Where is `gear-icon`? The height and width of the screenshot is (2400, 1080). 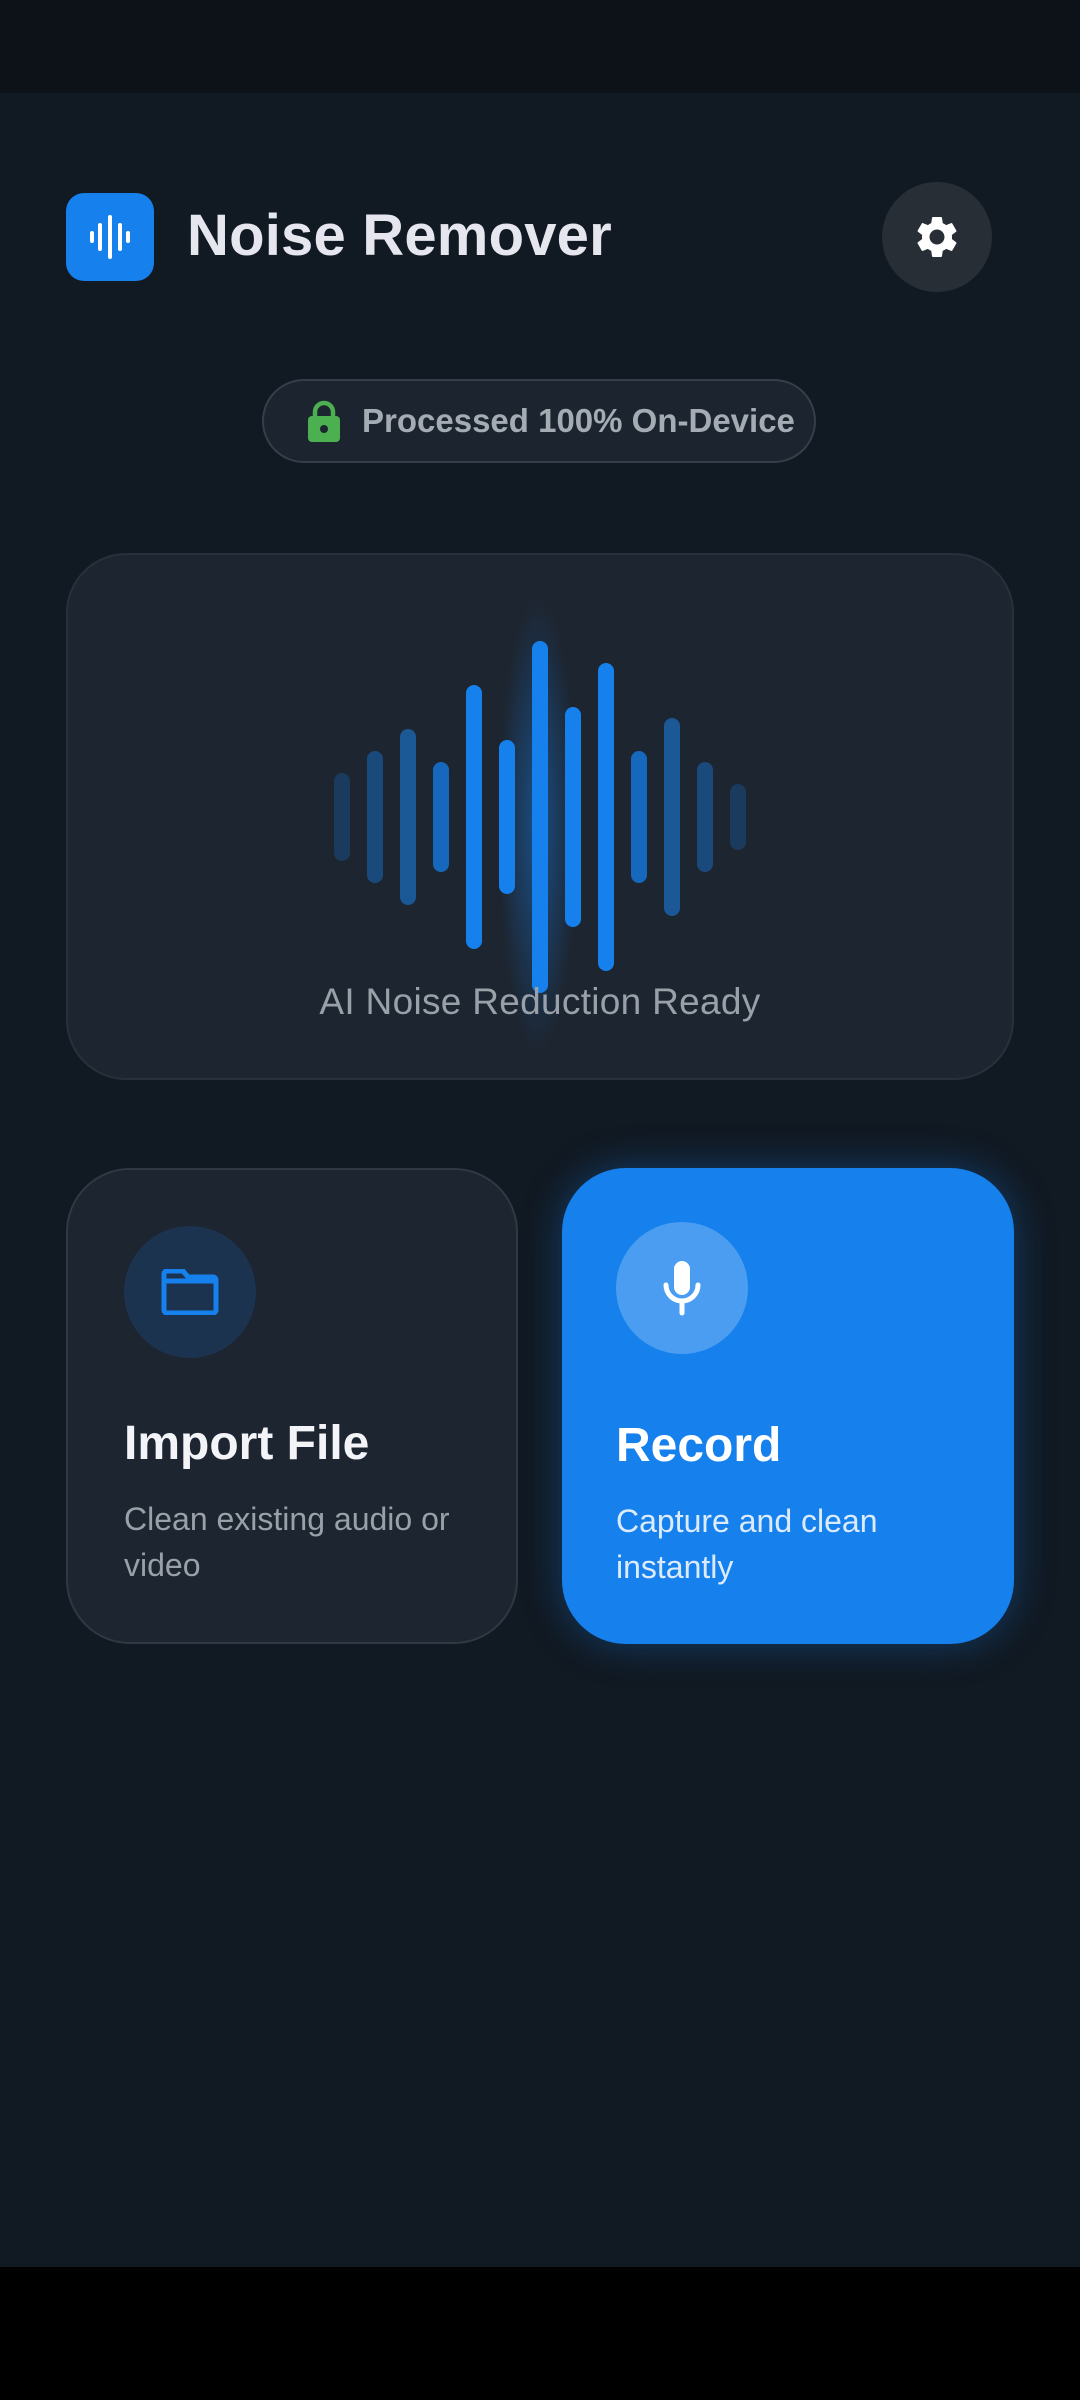
gear-icon is located at coordinates (937, 237).